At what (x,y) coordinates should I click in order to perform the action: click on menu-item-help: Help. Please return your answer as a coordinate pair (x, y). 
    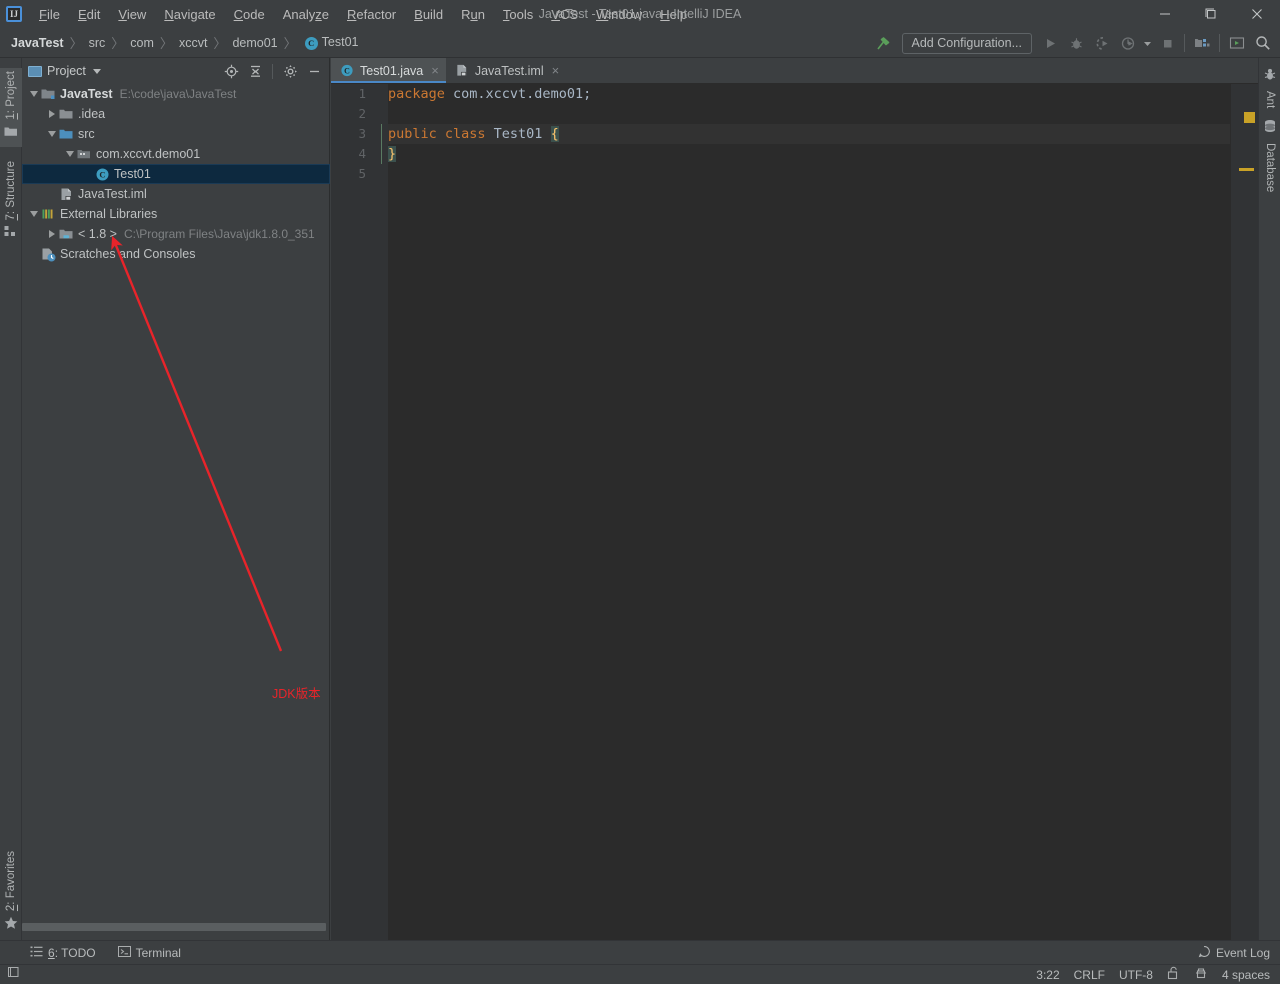
    Looking at the image, I should click on (673, 14).